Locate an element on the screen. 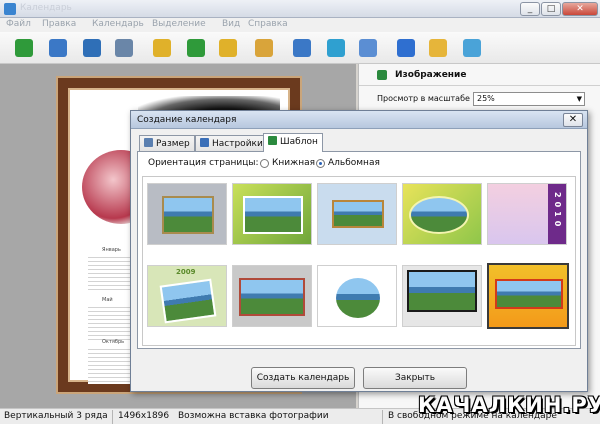 The height and width of the screenshot is (424, 600). menu-help: Справка is located at coordinates (268, 24).